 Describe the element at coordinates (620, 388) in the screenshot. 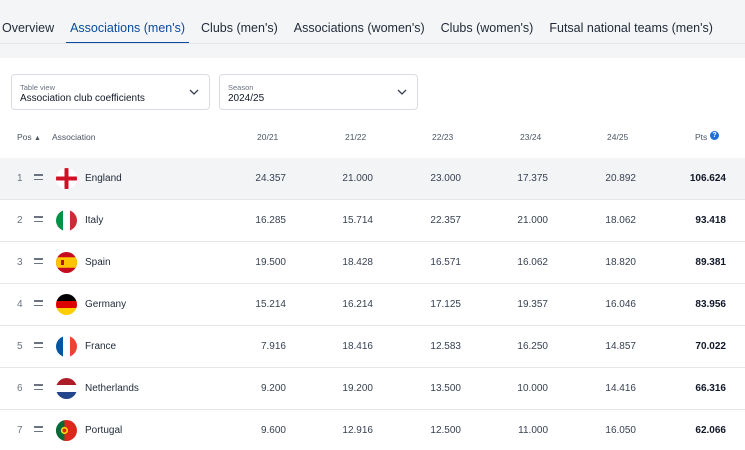

I see `season-coefficient: 14.416` at that location.